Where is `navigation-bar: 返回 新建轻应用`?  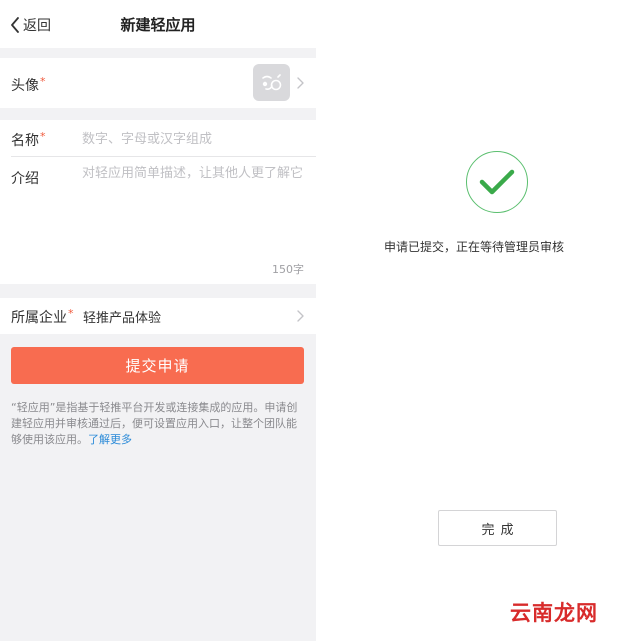
navigation-bar: 返回 新建轻应用 is located at coordinates (158, 24).